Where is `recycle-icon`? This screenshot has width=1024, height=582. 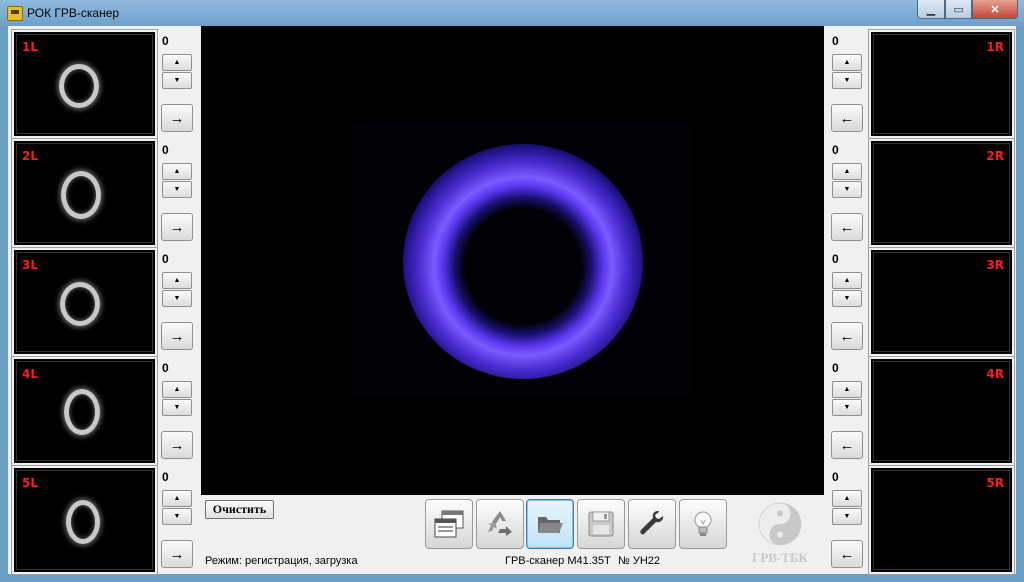 recycle-icon is located at coordinates (500, 523).